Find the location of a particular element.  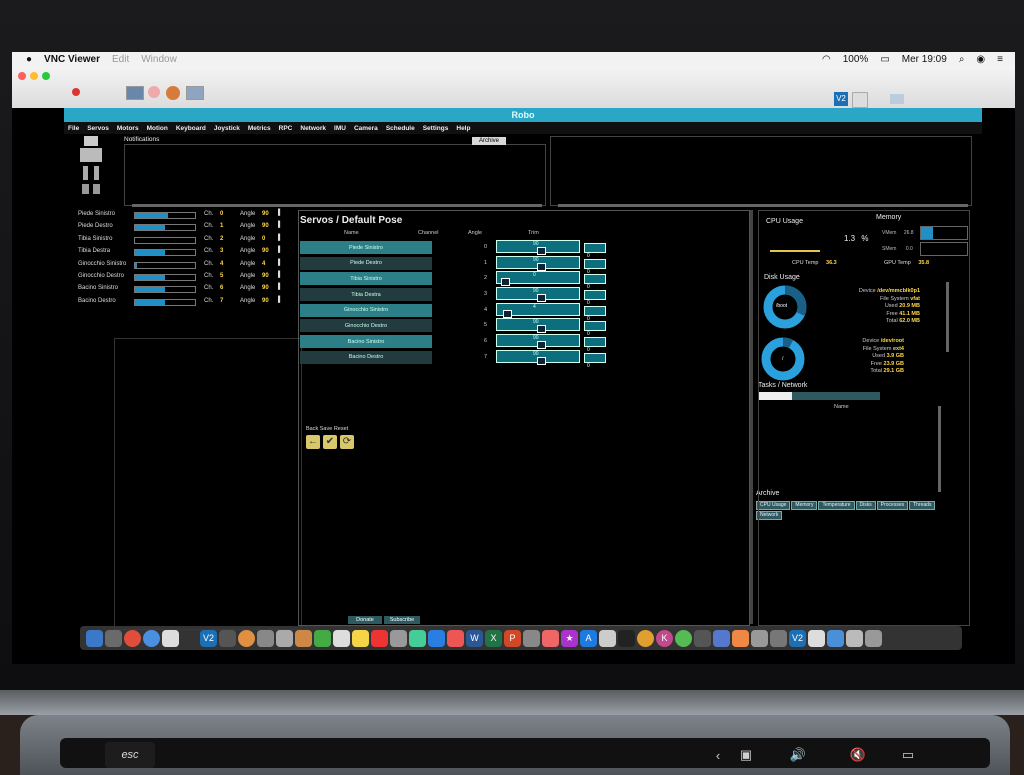

menu-camera: Camera is located at coordinates (366, 128).